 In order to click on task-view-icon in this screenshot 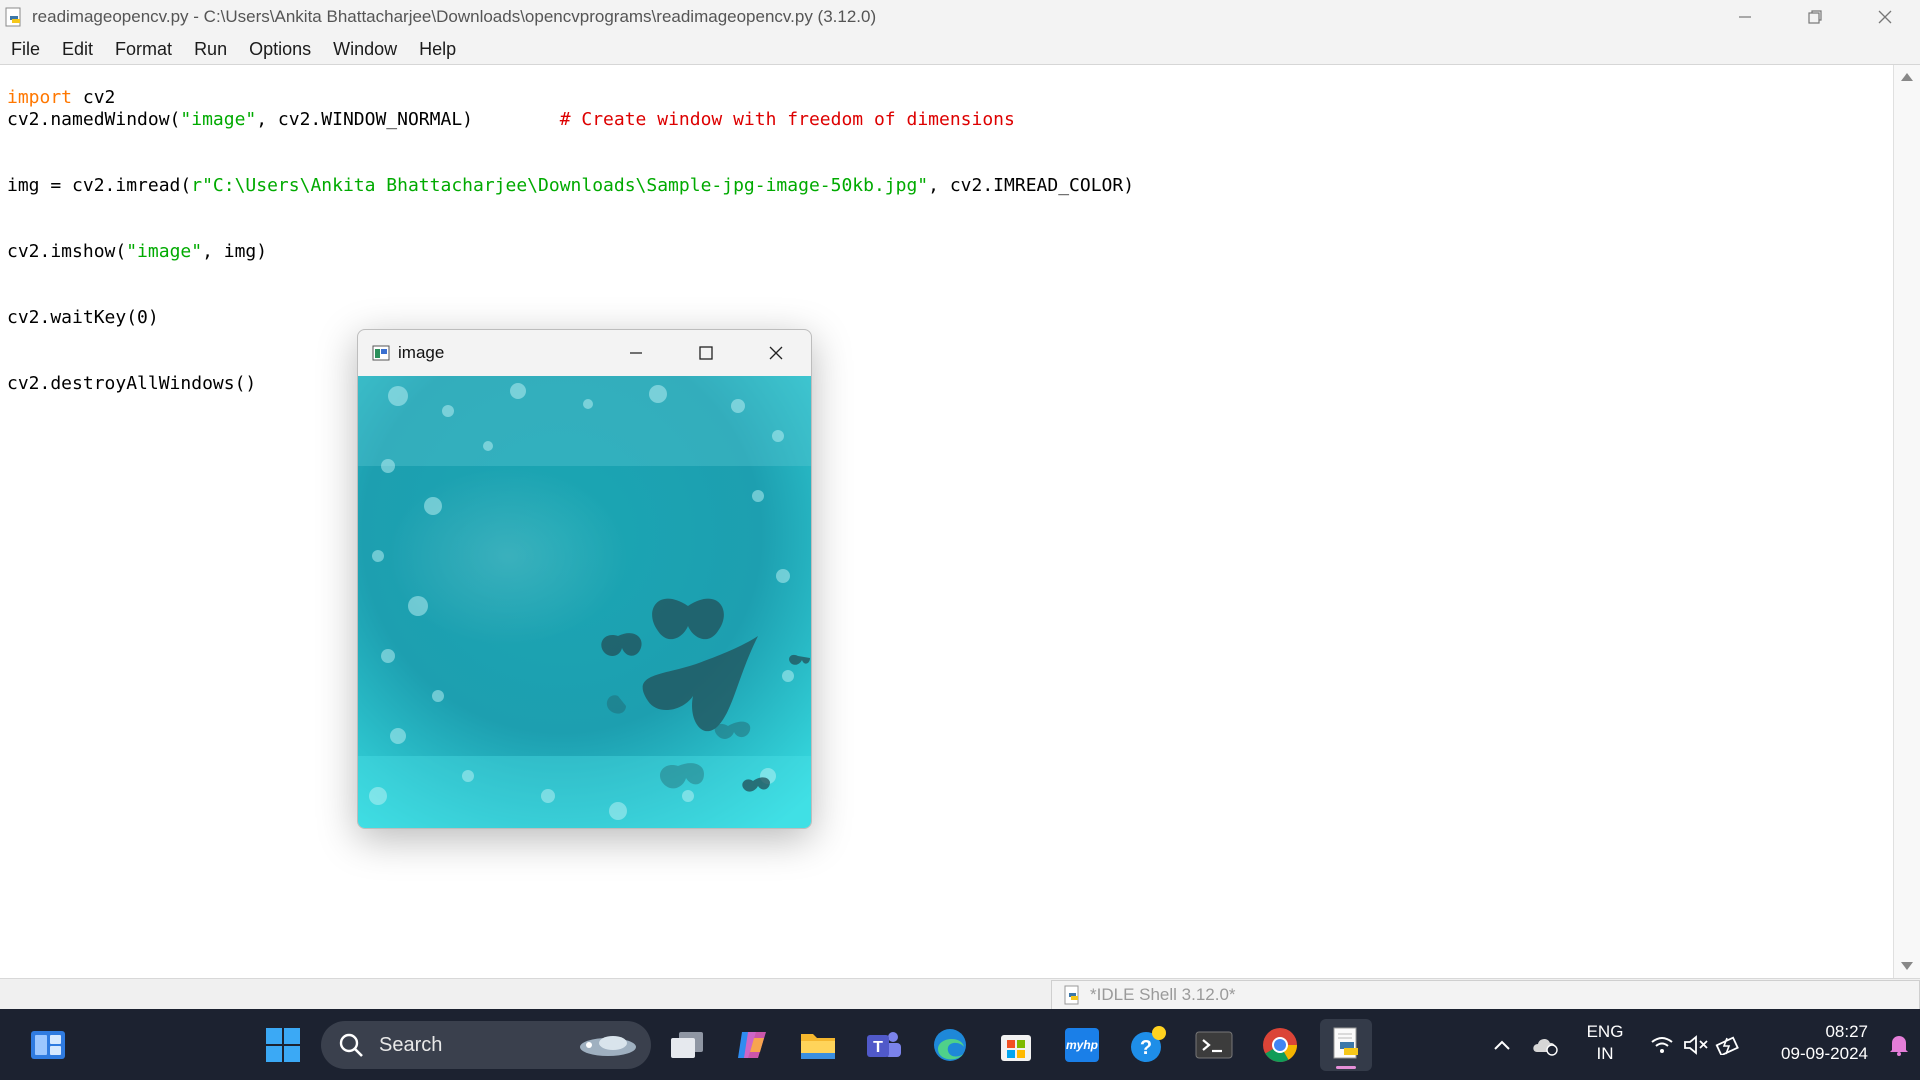, I will do `click(687, 1045)`.